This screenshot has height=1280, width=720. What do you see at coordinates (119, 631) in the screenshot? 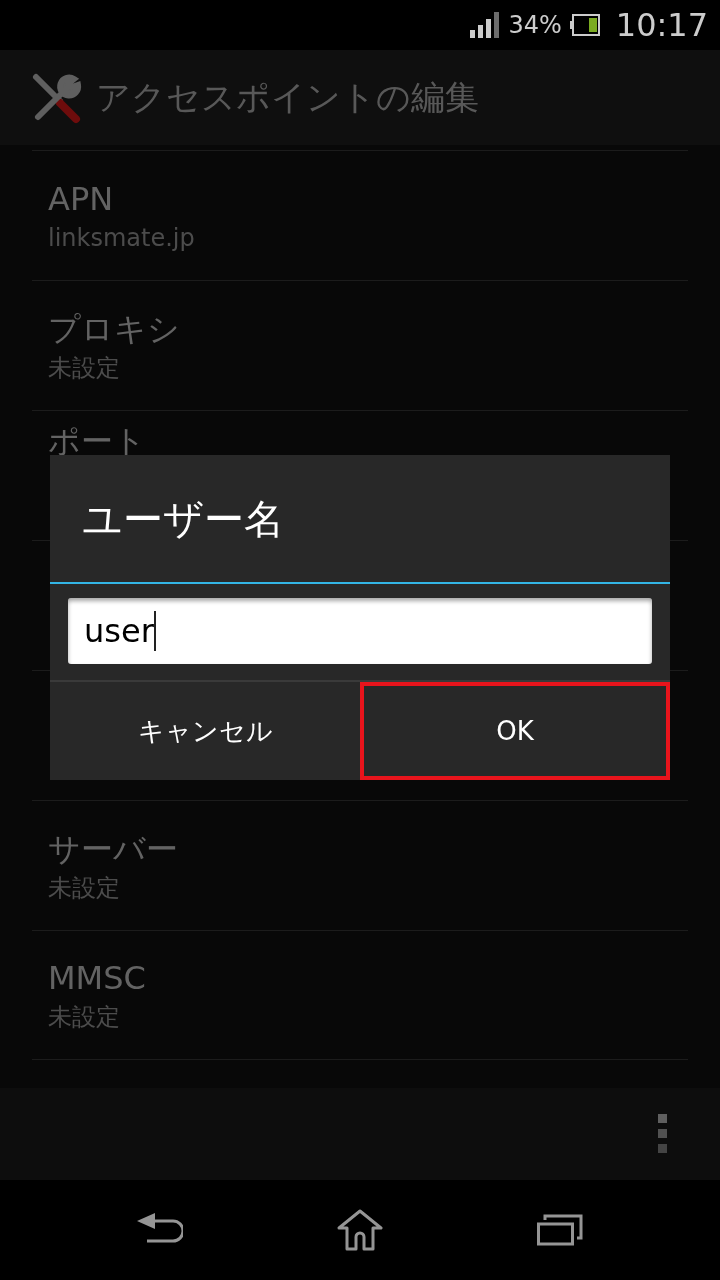
I see `input-value: user` at bounding box center [119, 631].